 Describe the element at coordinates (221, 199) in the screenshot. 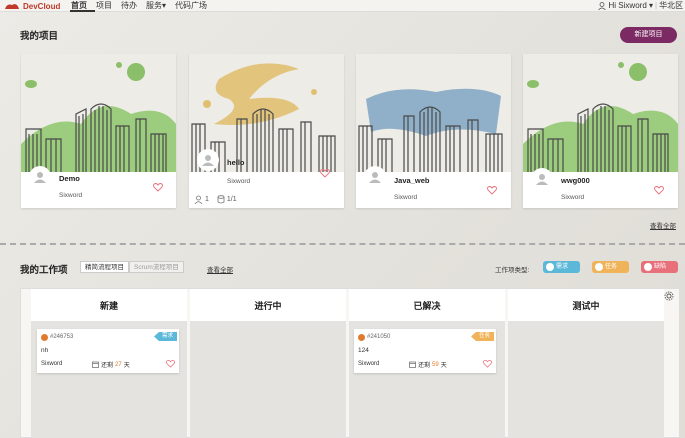

I see `database-icon` at that location.